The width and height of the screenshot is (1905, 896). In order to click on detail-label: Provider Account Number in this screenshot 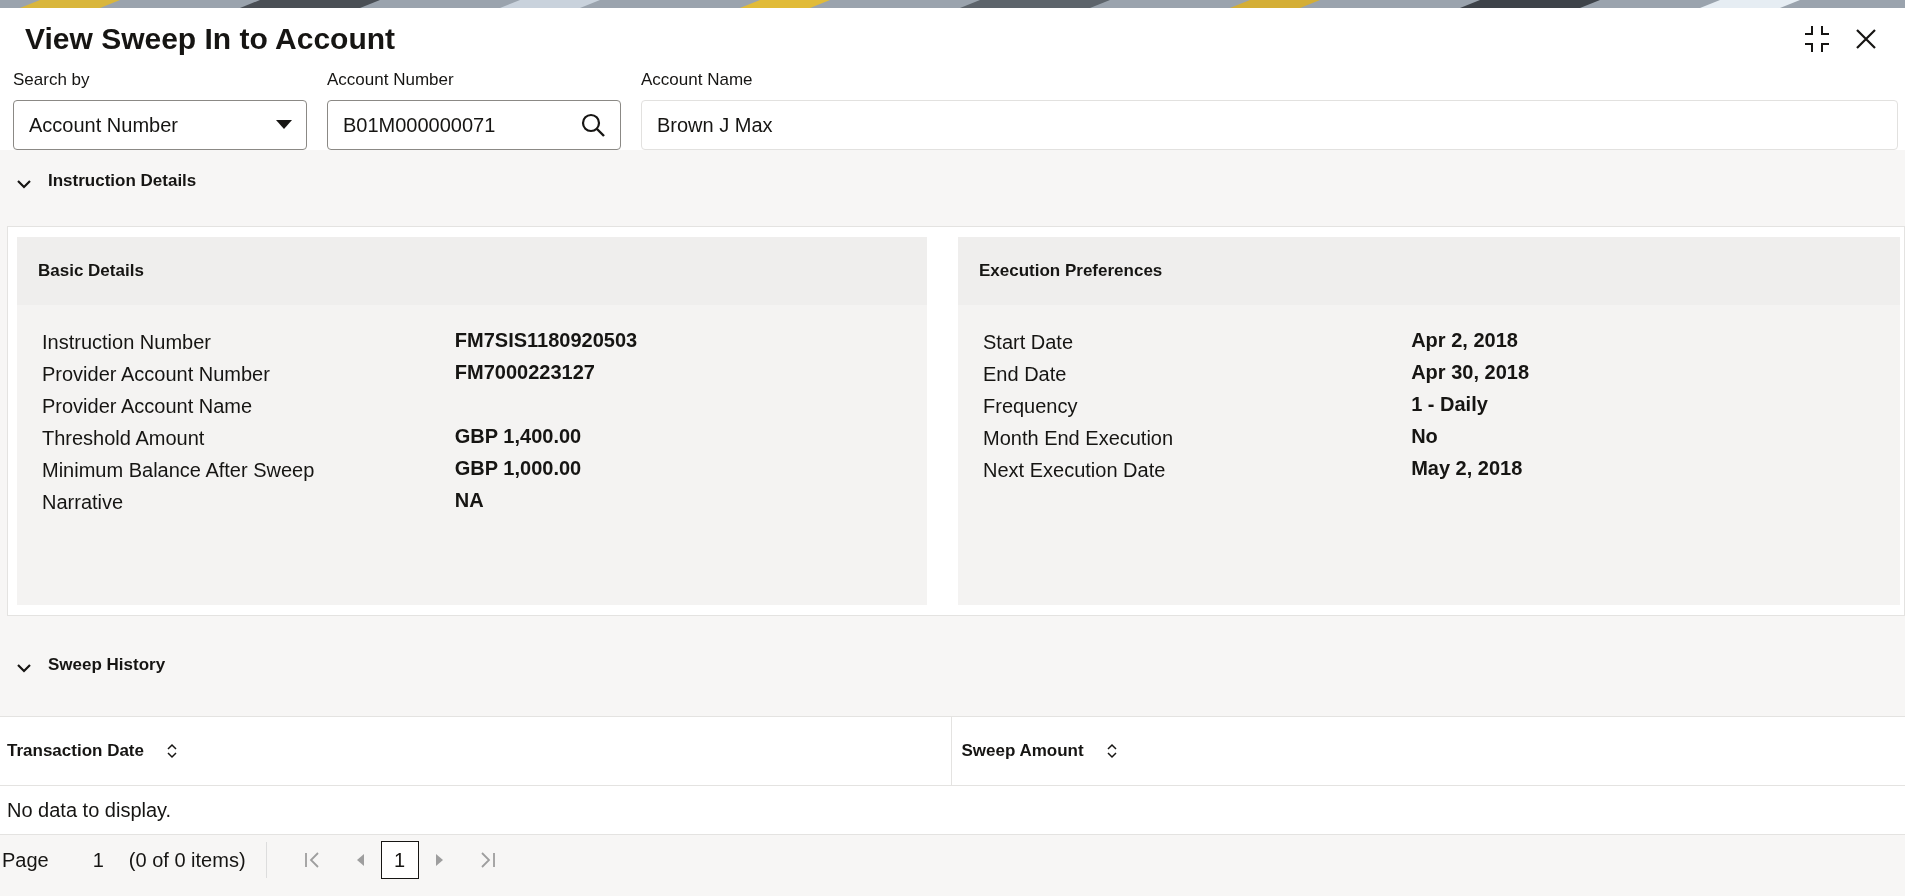, I will do `click(156, 374)`.